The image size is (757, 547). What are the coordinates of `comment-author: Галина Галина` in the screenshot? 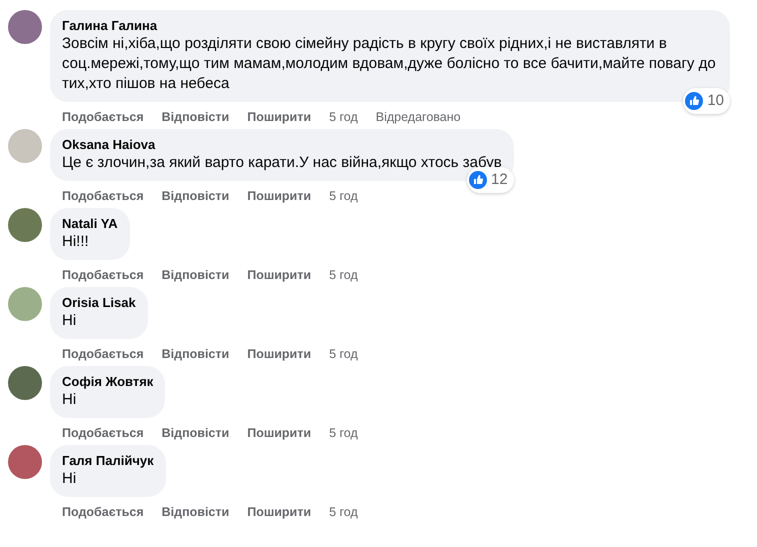 It's located at (390, 26).